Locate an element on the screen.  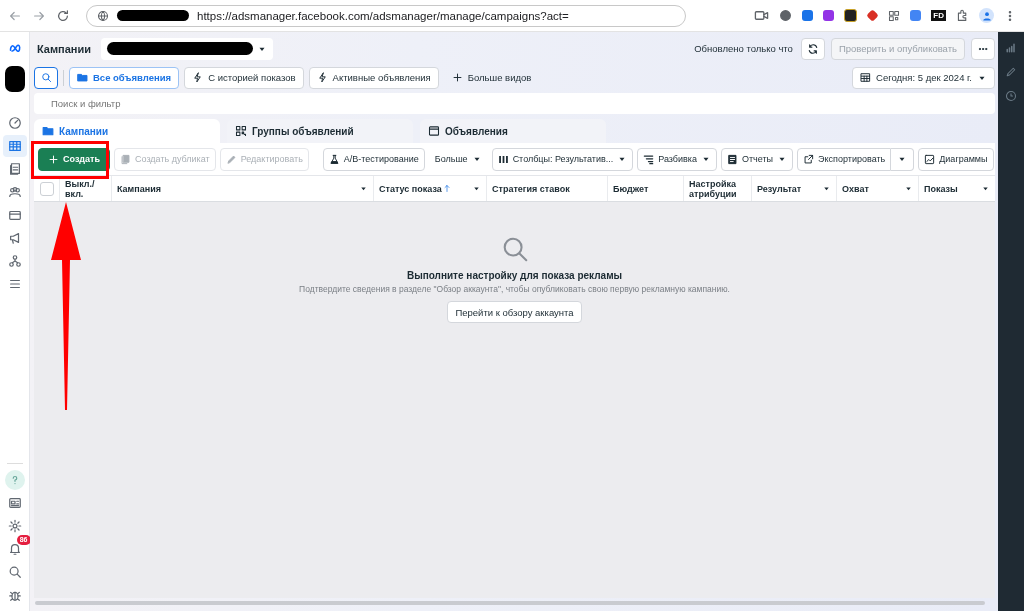
person-icon is located at coordinates (986, 15).